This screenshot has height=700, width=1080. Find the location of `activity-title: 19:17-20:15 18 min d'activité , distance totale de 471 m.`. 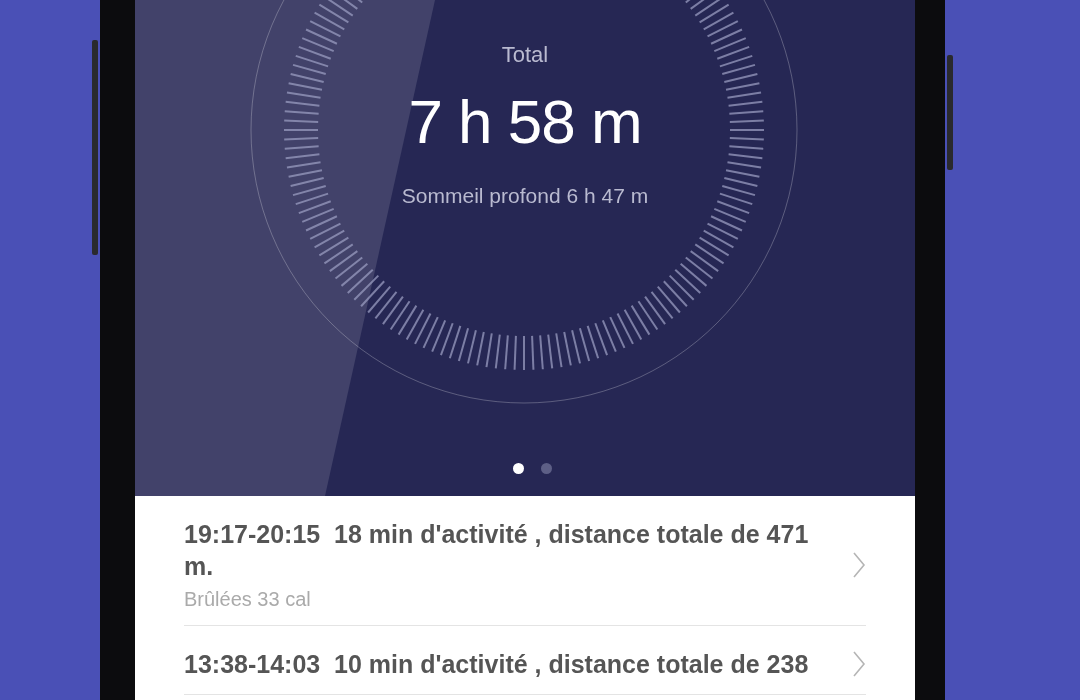

activity-title: 19:17-20:15 18 min d'activité , distance totale de 471 m. is located at coordinates (497, 550).